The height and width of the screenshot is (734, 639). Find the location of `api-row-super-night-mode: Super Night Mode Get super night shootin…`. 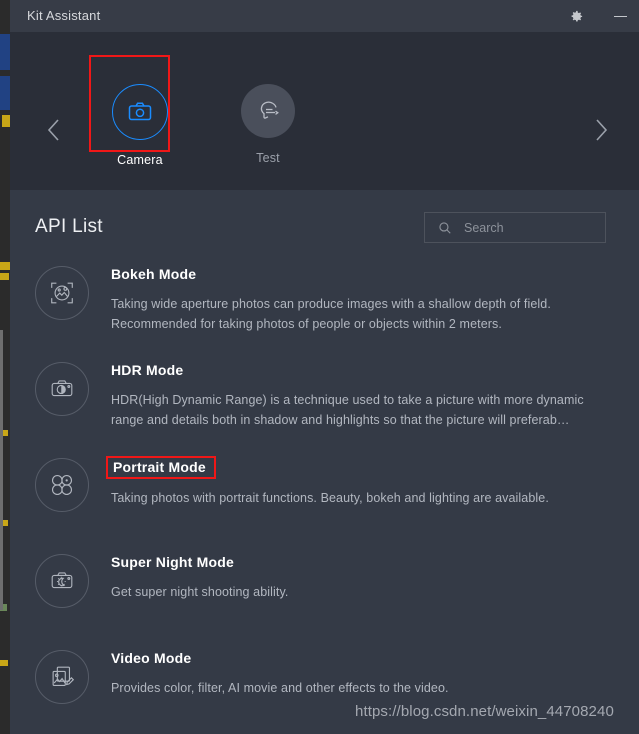

api-row-super-night-mode: Super Night Mode Get super night shootin… is located at coordinates (324, 602).